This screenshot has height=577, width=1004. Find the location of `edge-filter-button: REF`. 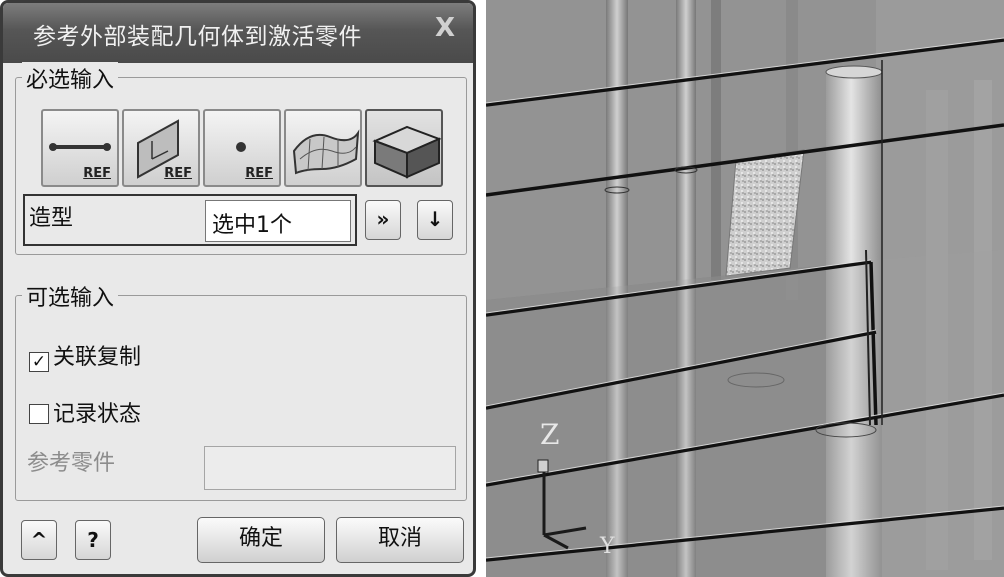

edge-filter-button: REF is located at coordinates (80, 148).